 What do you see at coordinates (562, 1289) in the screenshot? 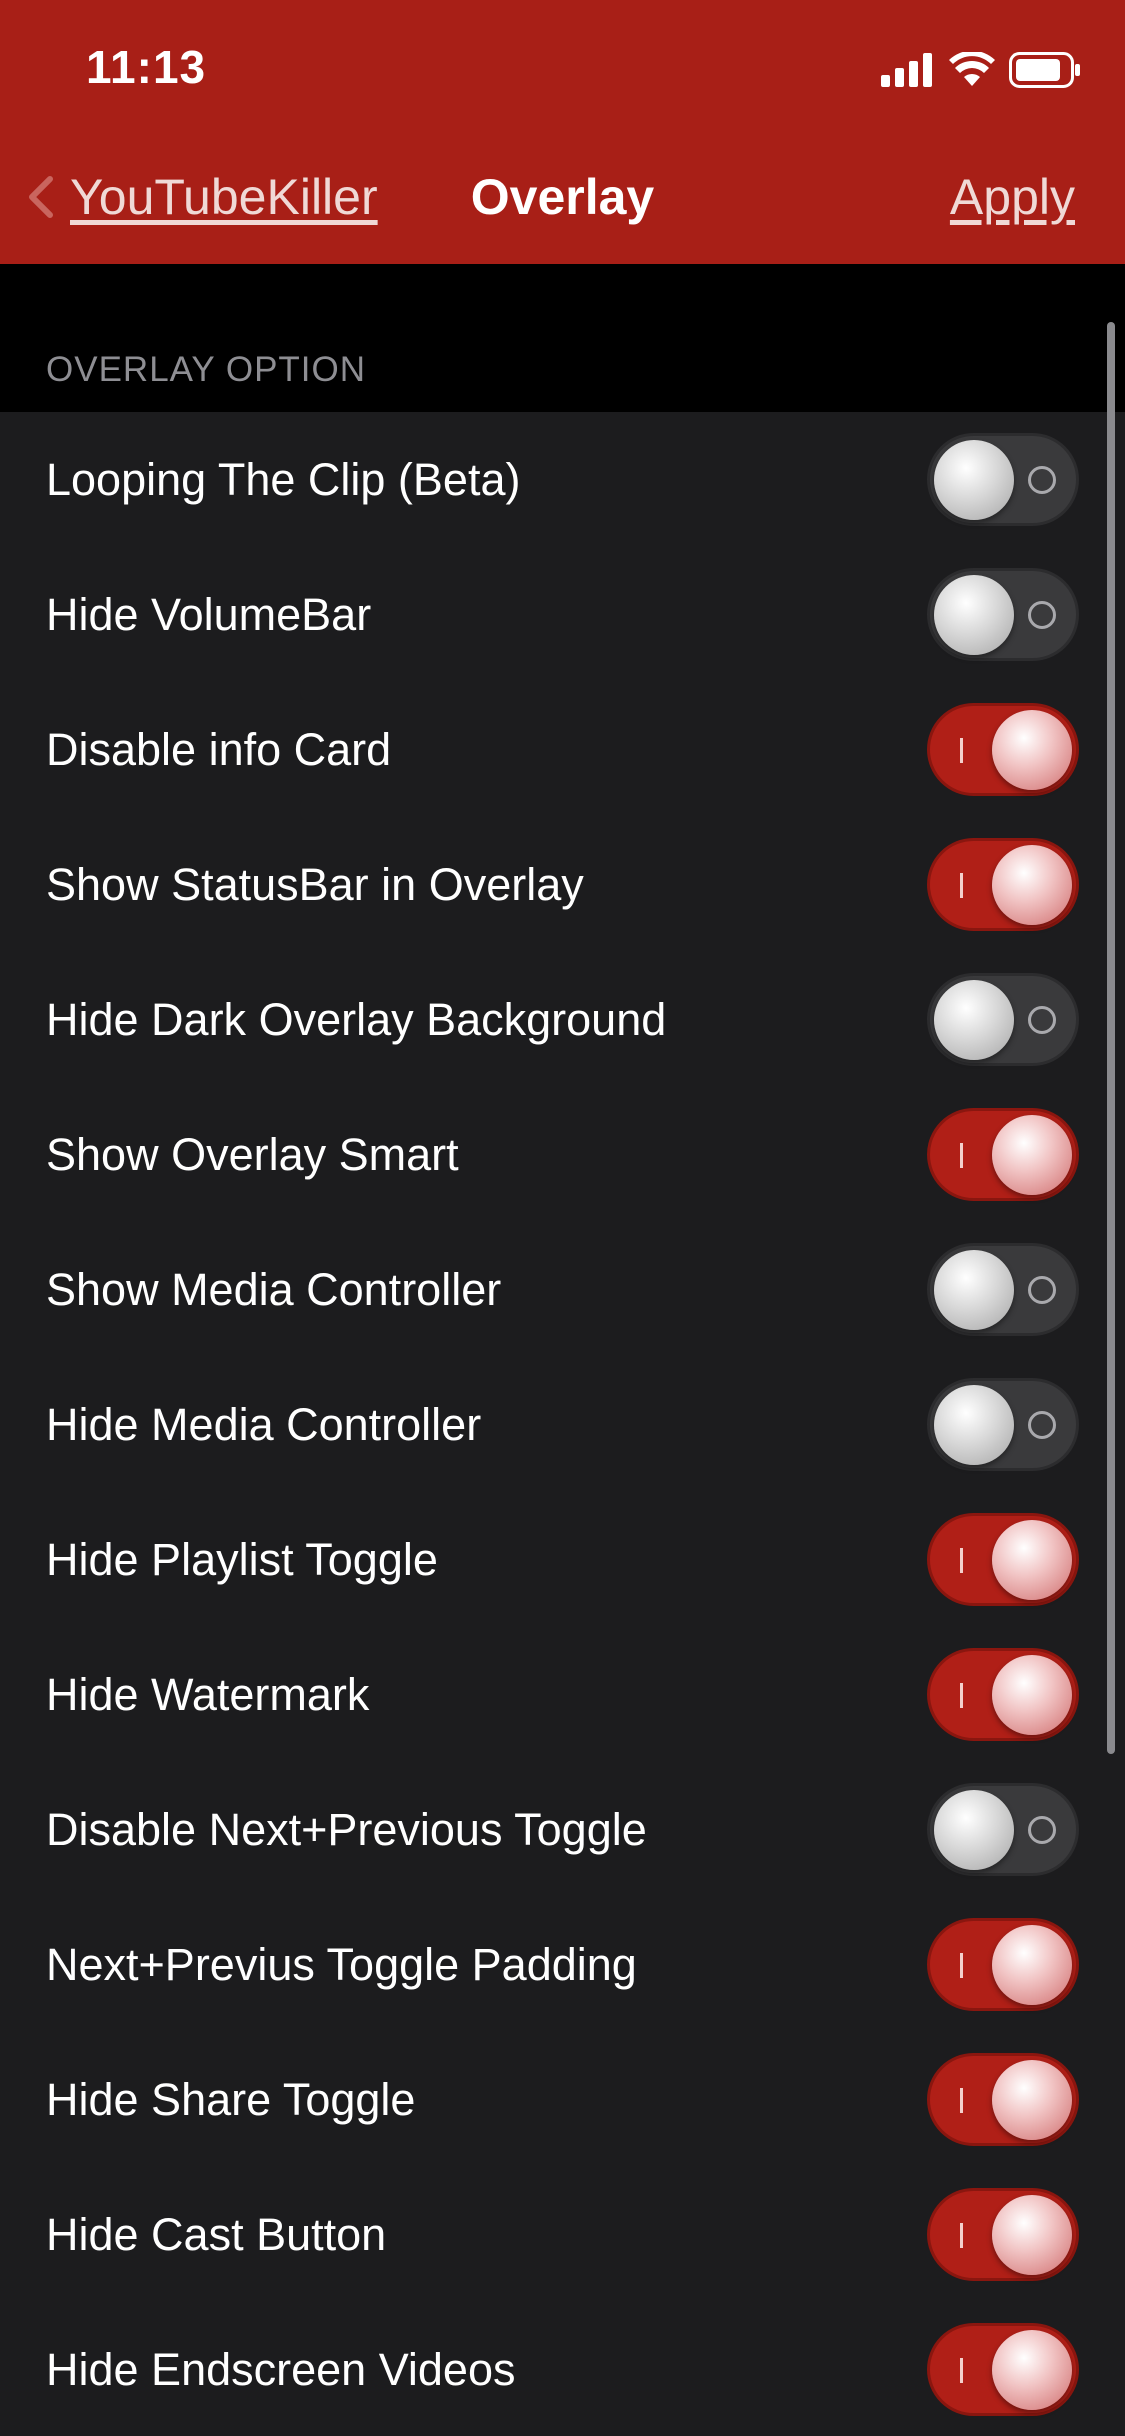
I see `option-row: Show Media Controller` at bounding box center [562, 1289].